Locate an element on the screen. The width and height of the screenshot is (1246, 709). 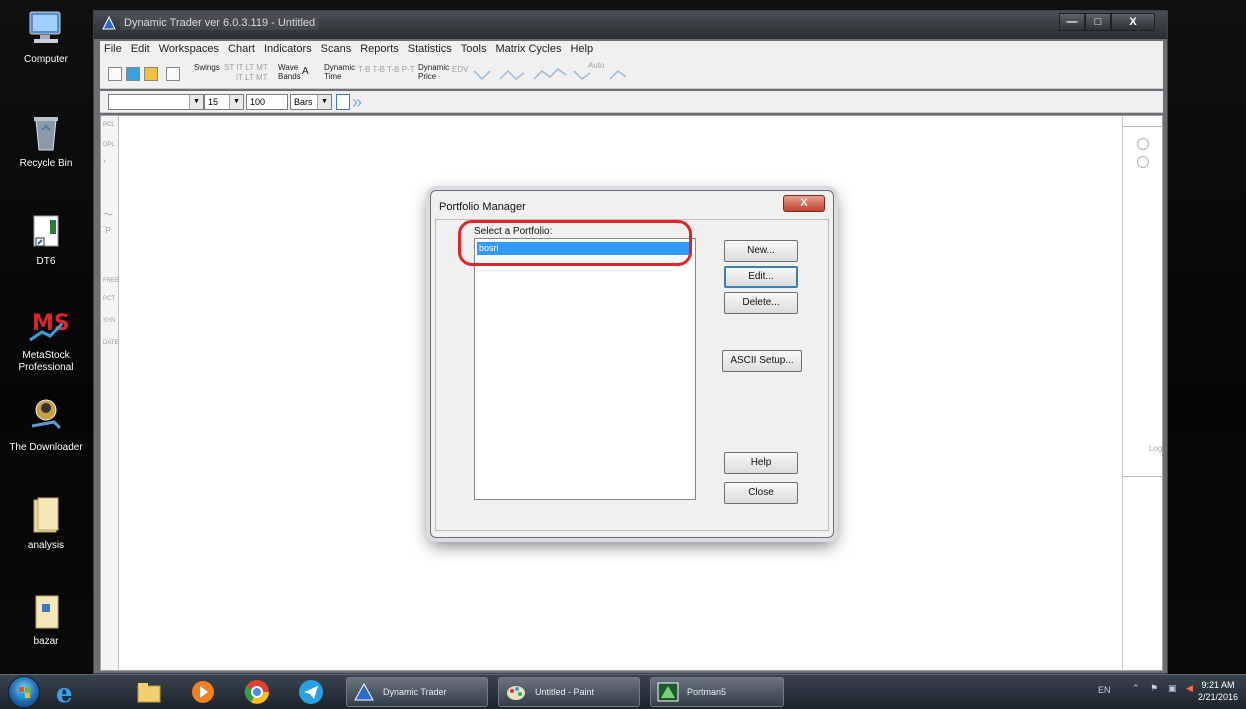
action-center-icon: ⚑ is located at coordinates (1154, 688).